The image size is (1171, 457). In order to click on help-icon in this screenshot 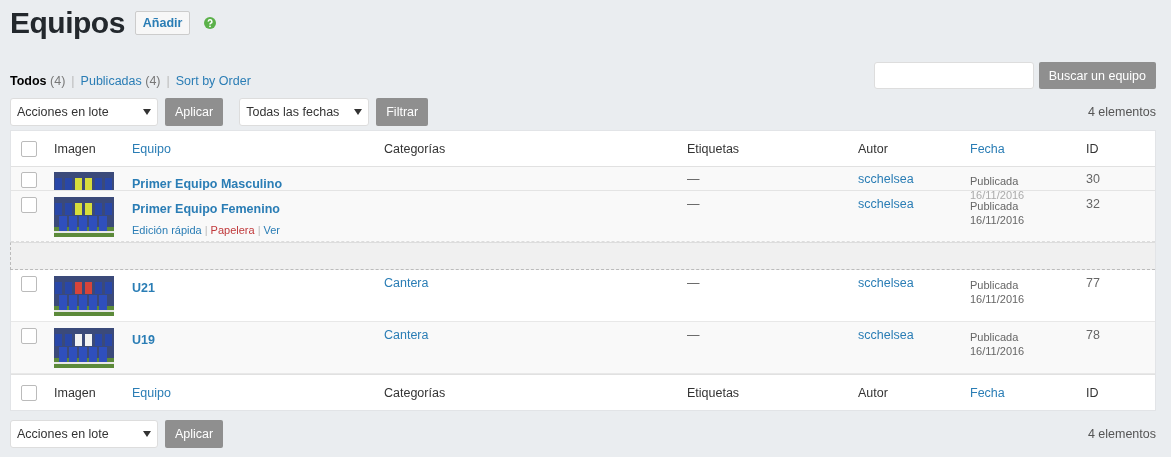, I will do `click(210, 23)`.